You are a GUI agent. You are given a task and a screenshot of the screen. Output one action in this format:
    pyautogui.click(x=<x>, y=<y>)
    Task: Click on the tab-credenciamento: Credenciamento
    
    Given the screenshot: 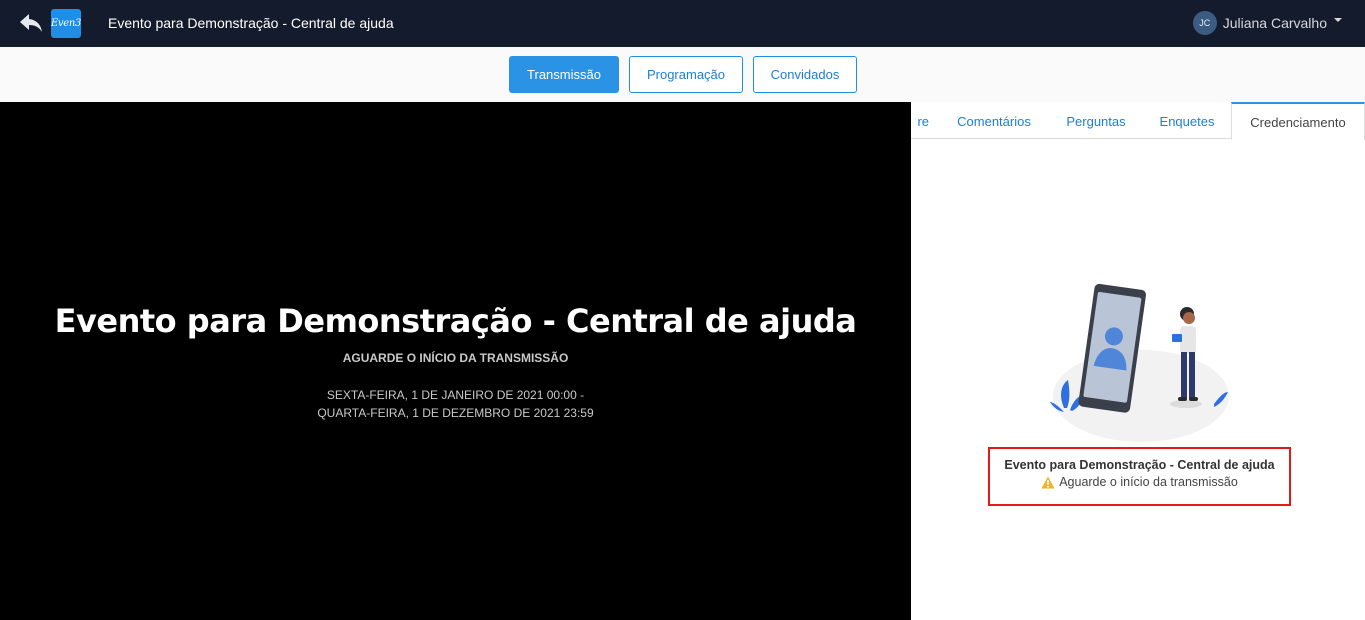 What is the action you would take?
    pyautogui.click(x=1298, y=121)
    